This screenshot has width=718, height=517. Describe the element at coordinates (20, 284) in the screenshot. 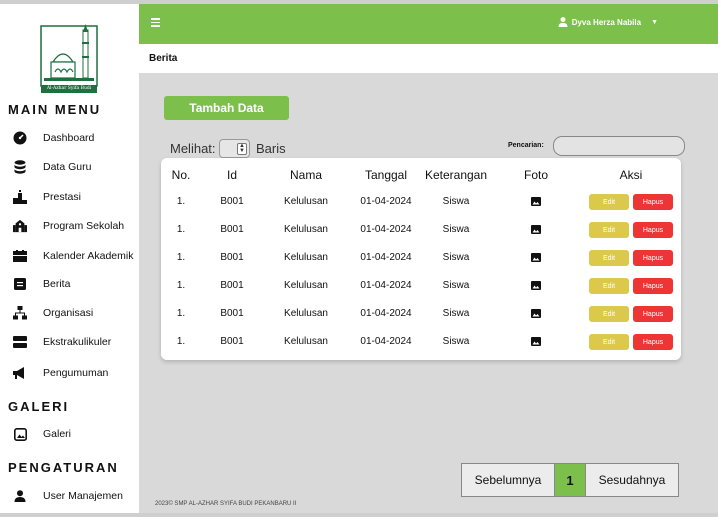

I see `news-icon` at that location.